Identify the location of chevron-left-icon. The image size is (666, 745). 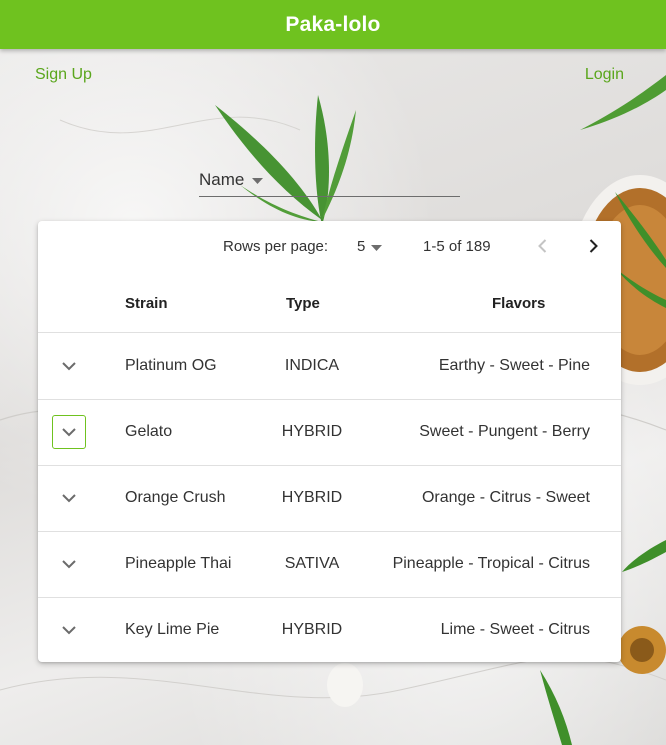
(543, 246).